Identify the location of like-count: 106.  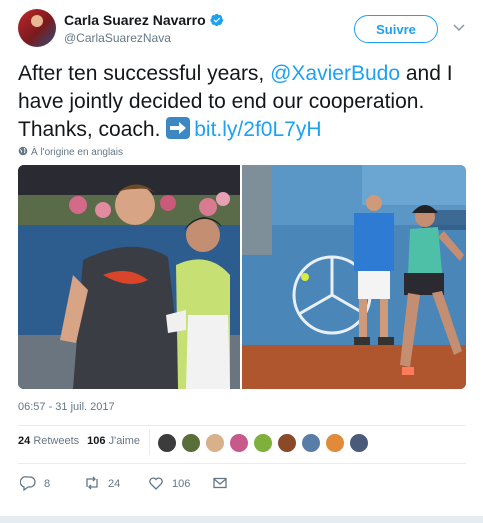
(181, 484).